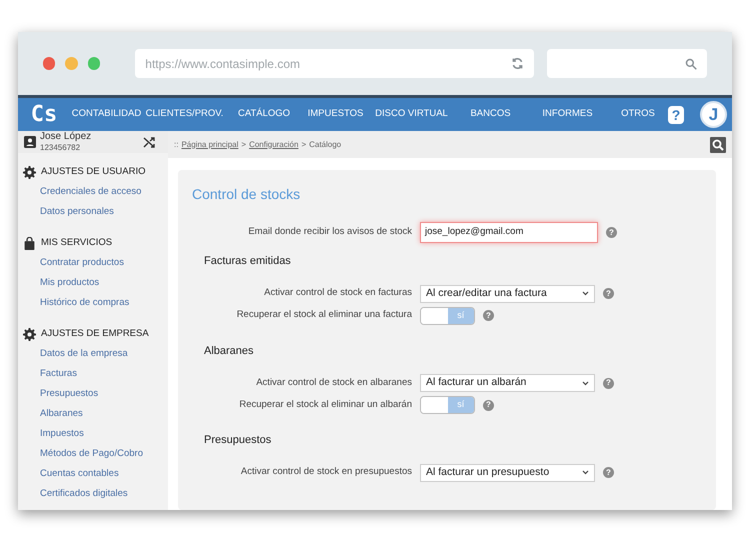  What do you see at coordinates (335, 114) in the screenshot?
I see `nav-link: IMPUESTOS` at bounding box center [335, 114].